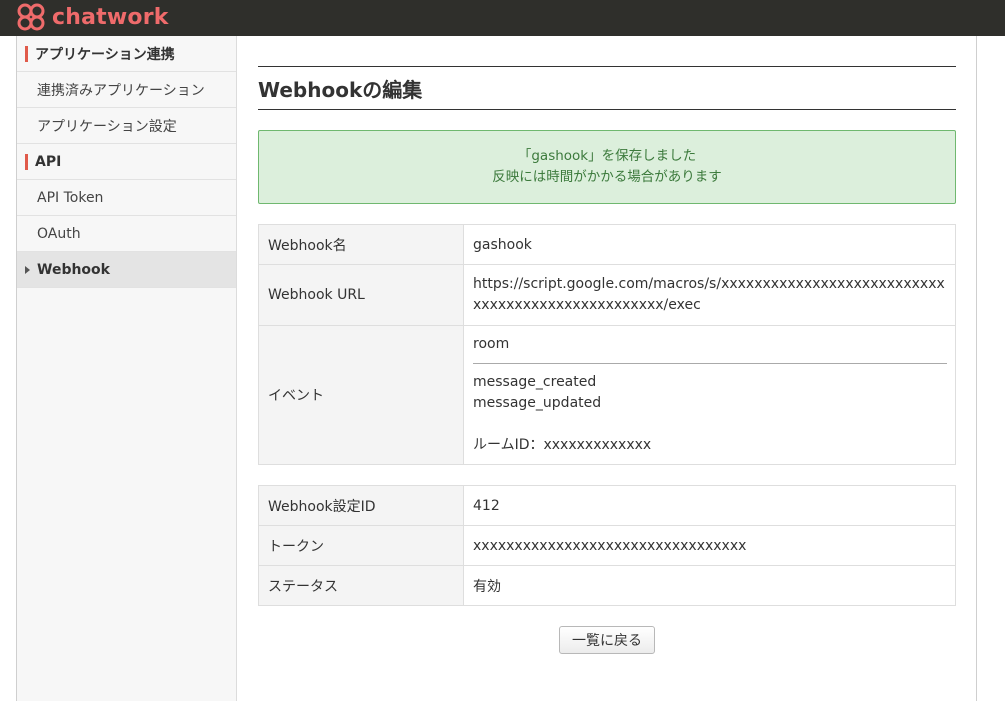 The width and height of the screenshot is (1005, 701). I want to click on back-to-list-button: 一覧に戻る, so click(607, 640).